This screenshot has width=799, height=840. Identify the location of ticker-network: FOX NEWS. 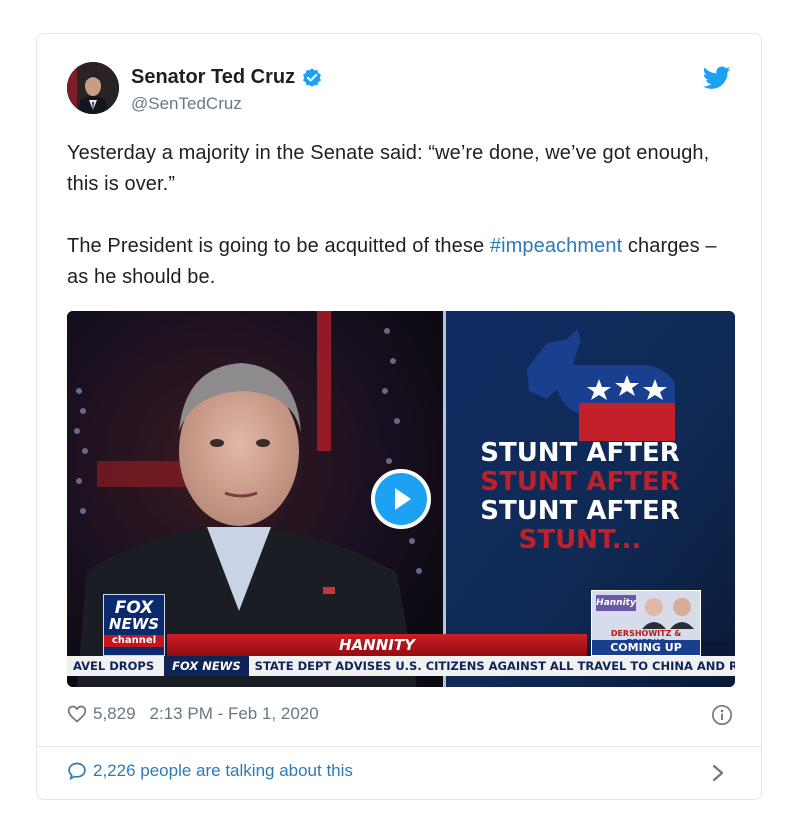
(206, 666).